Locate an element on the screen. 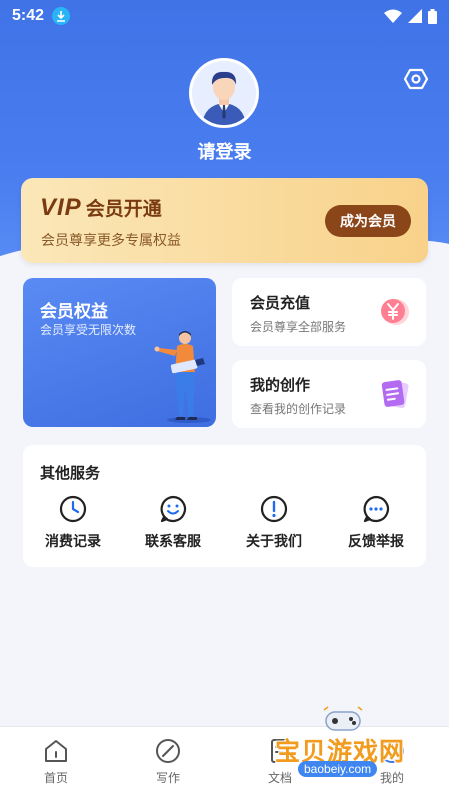  person-illustration is located at coordinates (182, 377).